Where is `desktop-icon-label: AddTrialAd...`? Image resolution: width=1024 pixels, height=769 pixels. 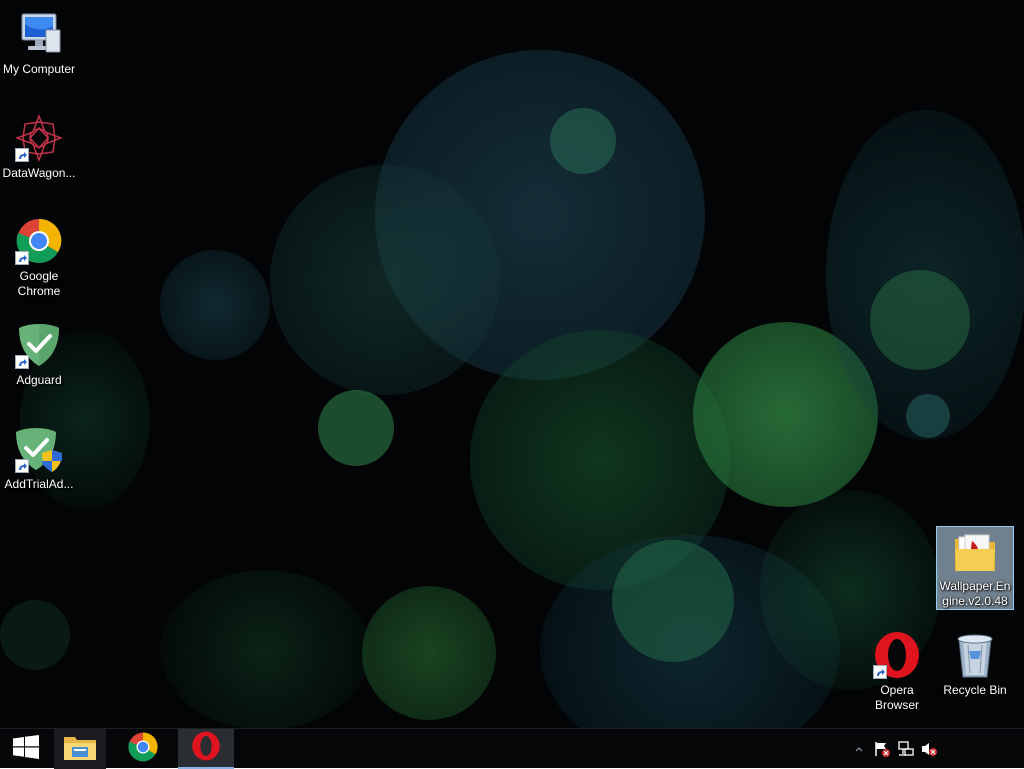 desktop-icon-label: AddTrialAd... is located at coordinates (39, 484).